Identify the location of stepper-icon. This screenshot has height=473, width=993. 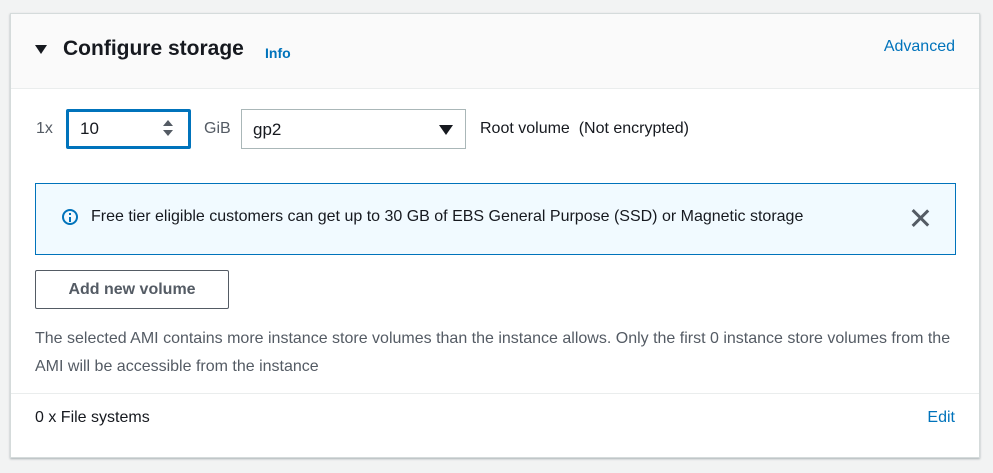
(168, 128).